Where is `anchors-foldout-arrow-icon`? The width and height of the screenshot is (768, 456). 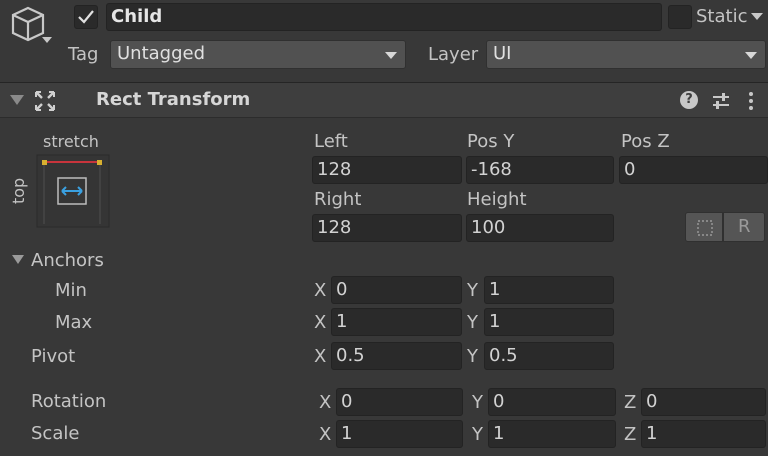 anchors-foldout-arrow-icon is located at coordinates (18, 259).